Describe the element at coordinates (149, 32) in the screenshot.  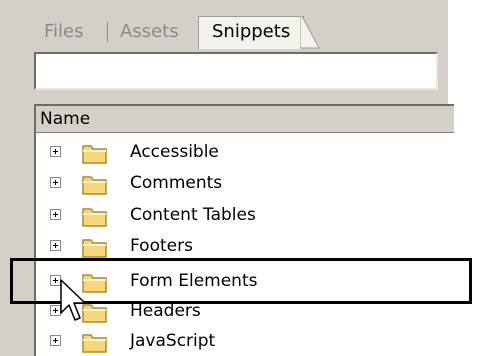
I see `tab-assets: Assets` at that location.